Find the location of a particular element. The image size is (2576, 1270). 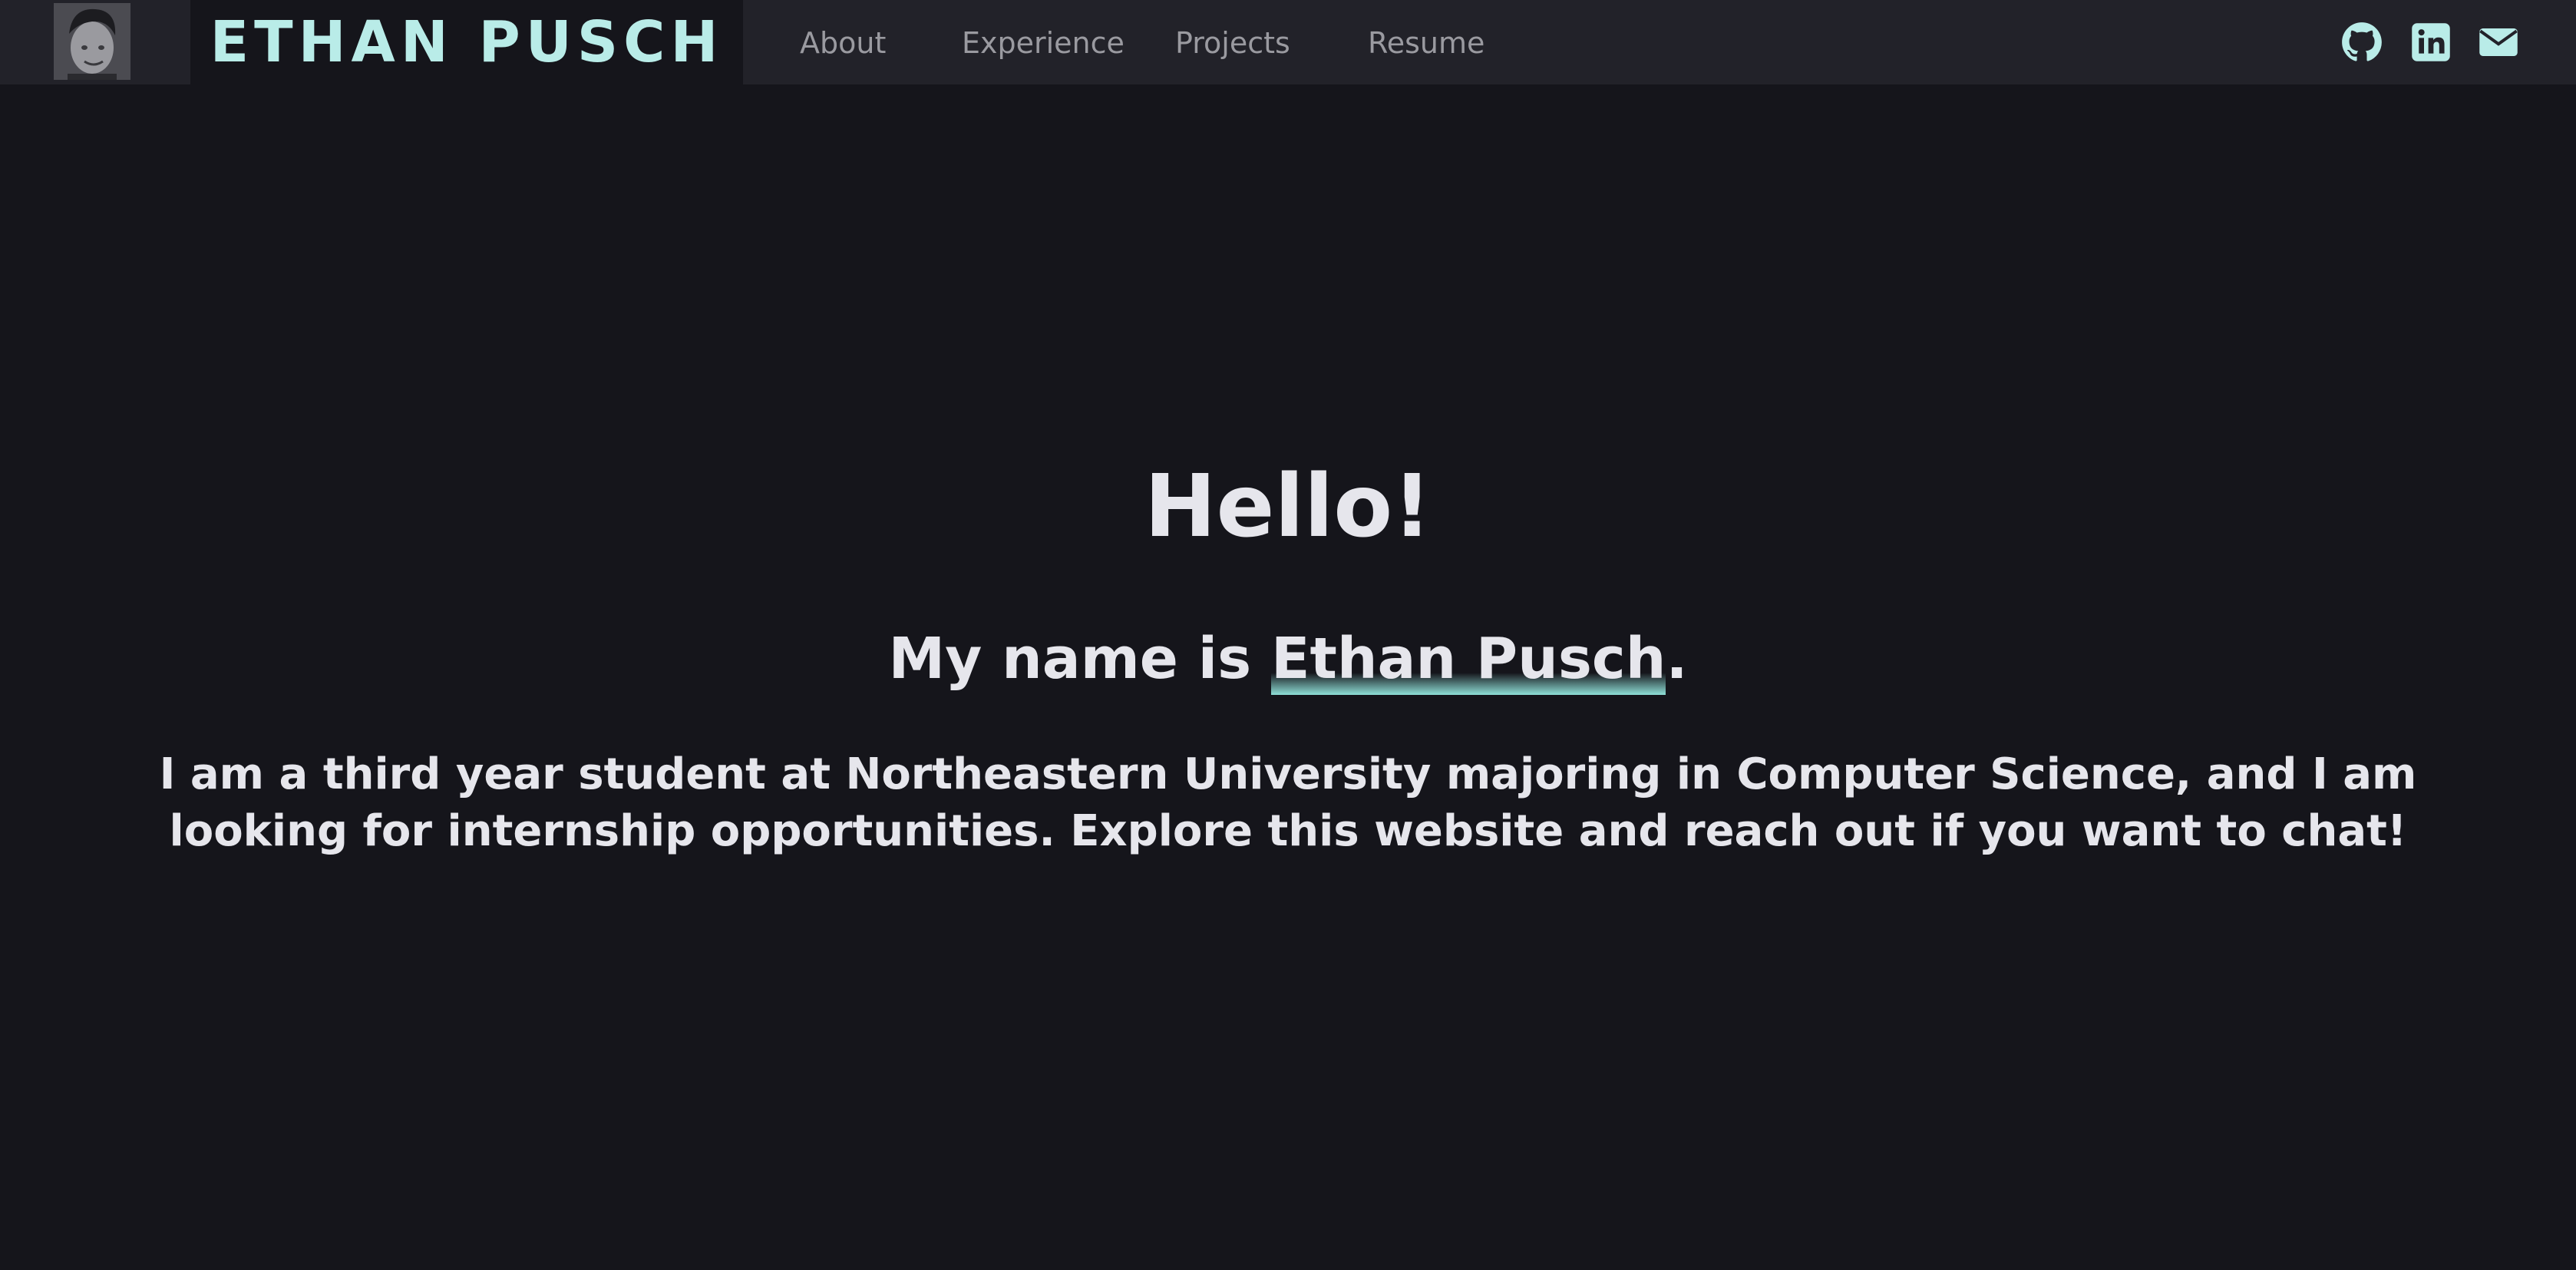

linkedin-icon is located at coordinates (2431, 42).